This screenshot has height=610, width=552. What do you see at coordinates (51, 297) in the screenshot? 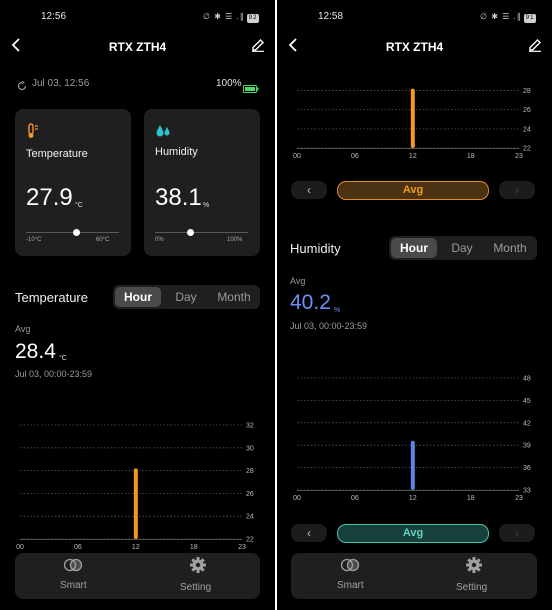
I see `section-title: Temperature` at bounding box center [51, 297].